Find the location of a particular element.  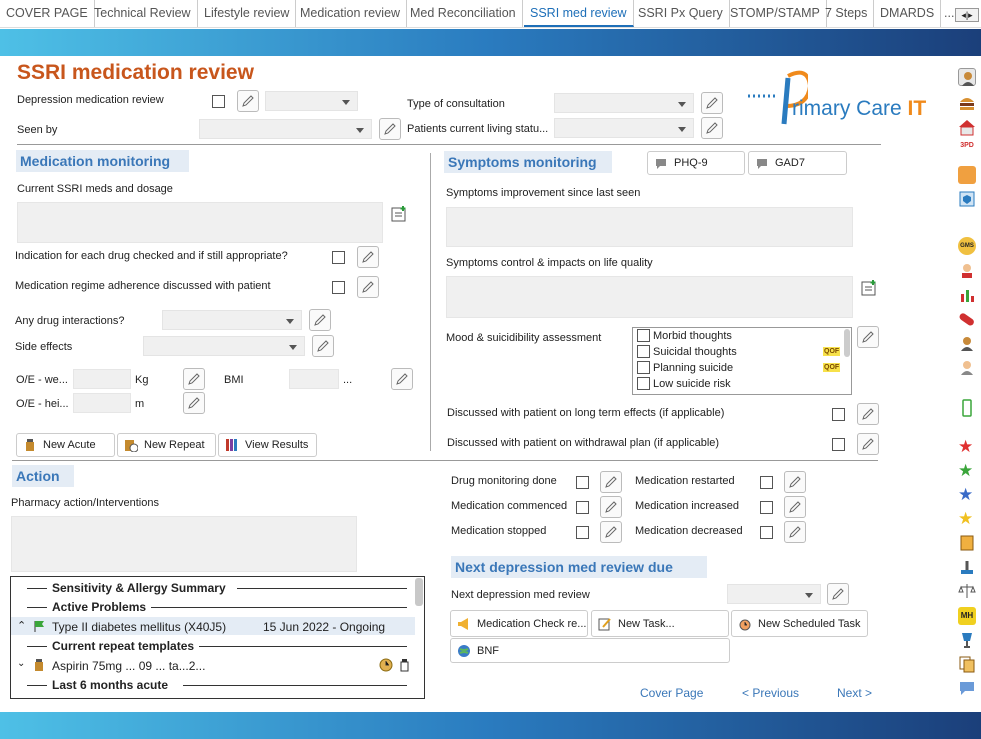

med-stopped-edit-button is located at coordinates (611, 532).